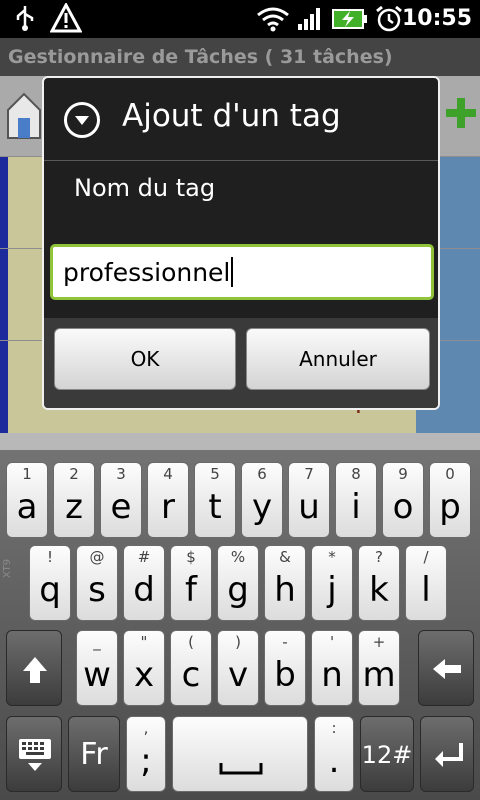  Describe the element at coordinates (82, 120) in the screenshot. I see `dropdown-circle-icon` at that location.